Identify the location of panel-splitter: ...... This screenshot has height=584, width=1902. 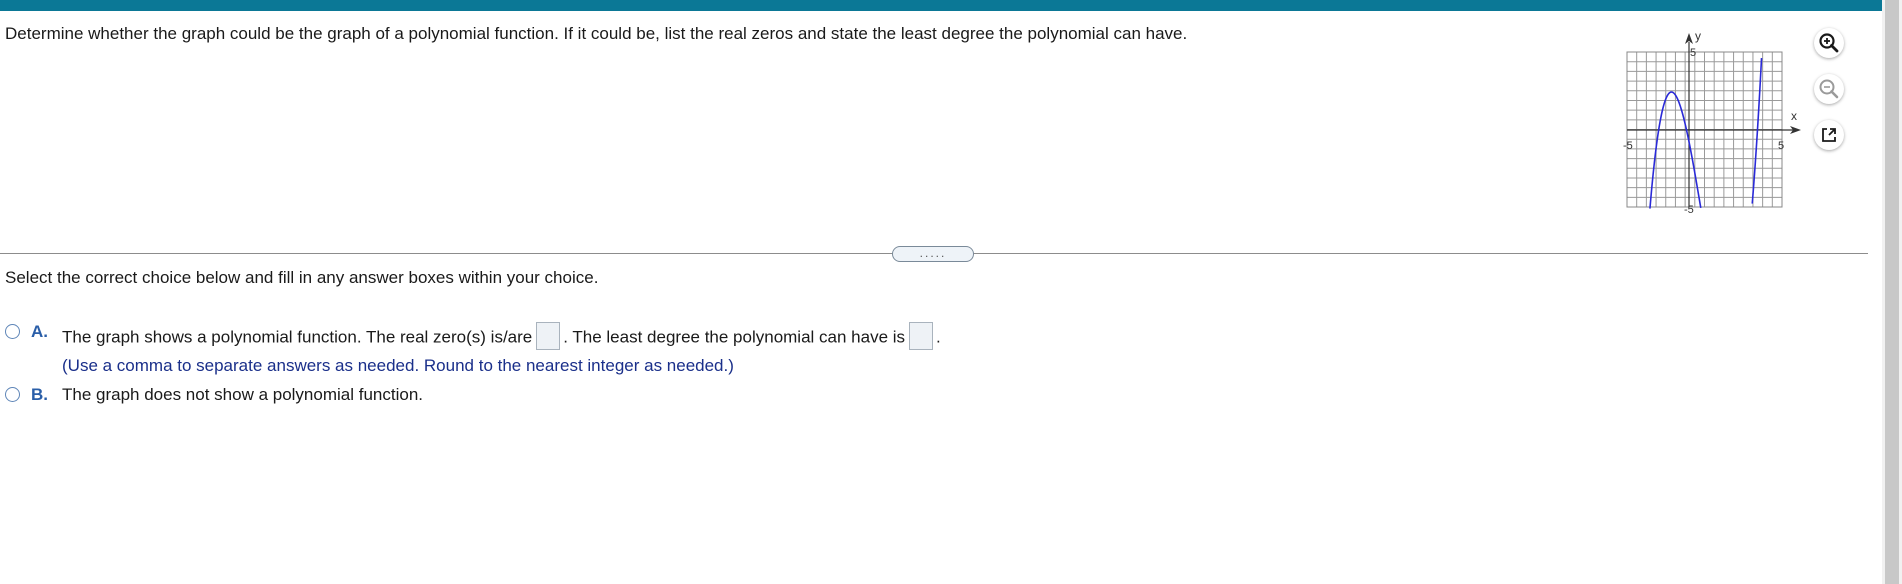
(933, 254).